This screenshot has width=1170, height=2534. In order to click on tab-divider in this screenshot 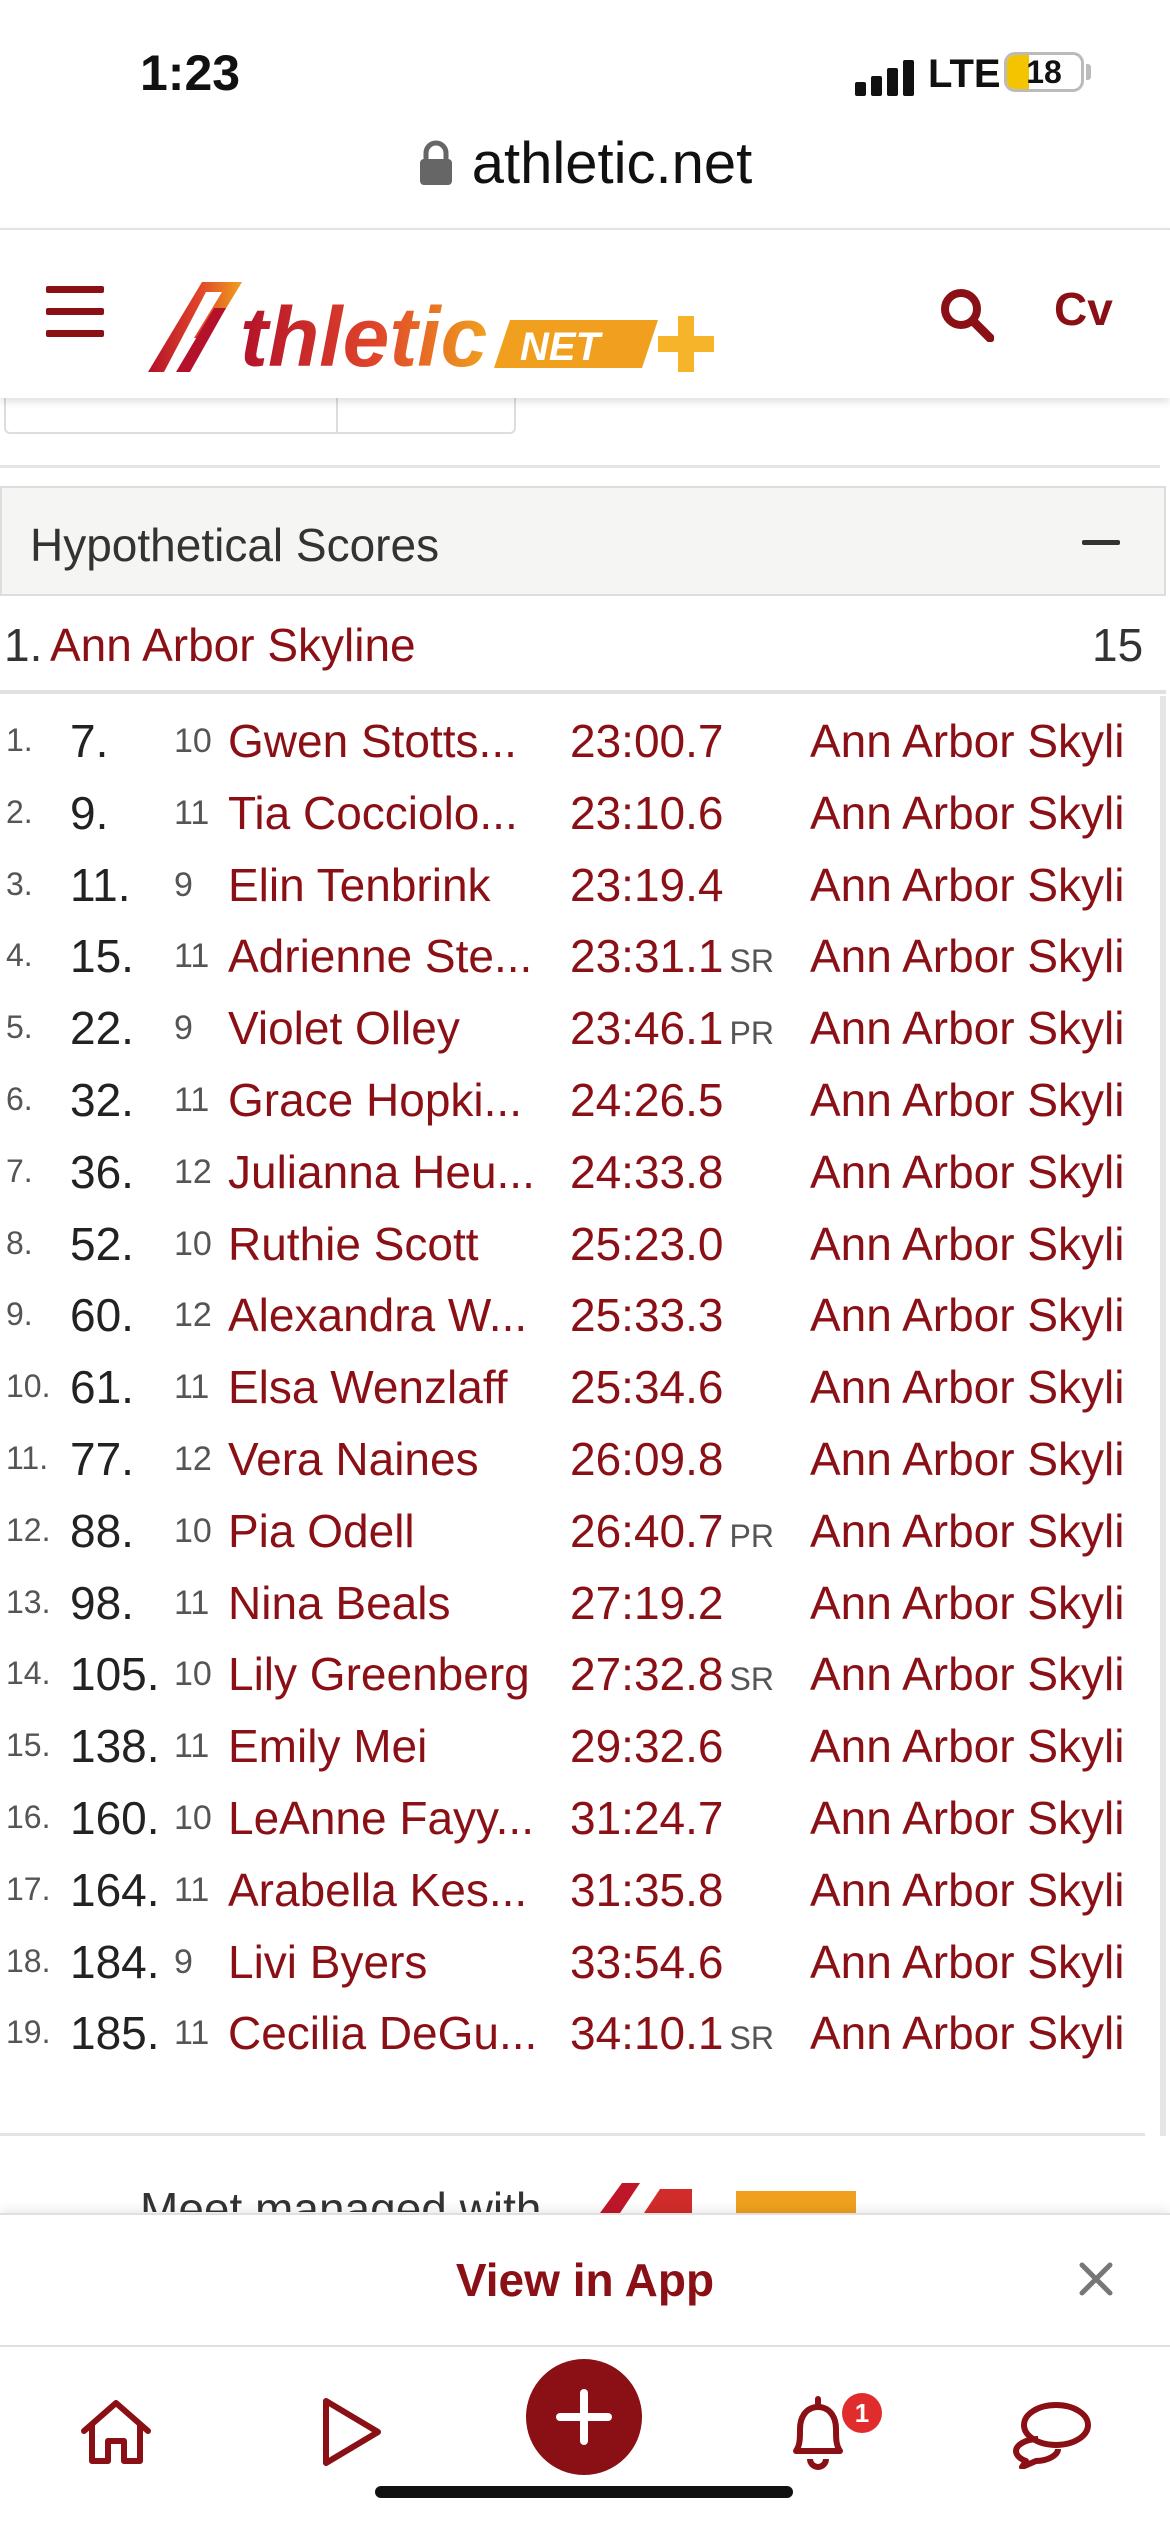, I will do `click(337, 415)`.